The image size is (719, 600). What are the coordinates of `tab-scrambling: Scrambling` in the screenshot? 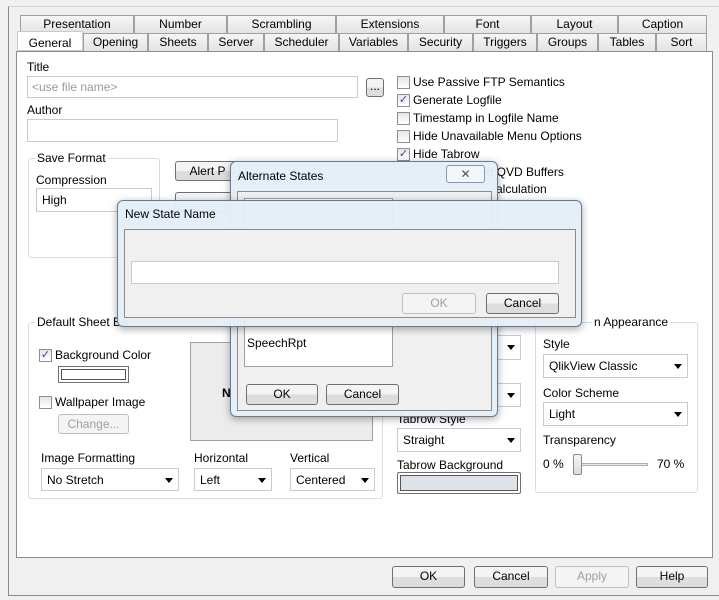 It's located at (281, 24).